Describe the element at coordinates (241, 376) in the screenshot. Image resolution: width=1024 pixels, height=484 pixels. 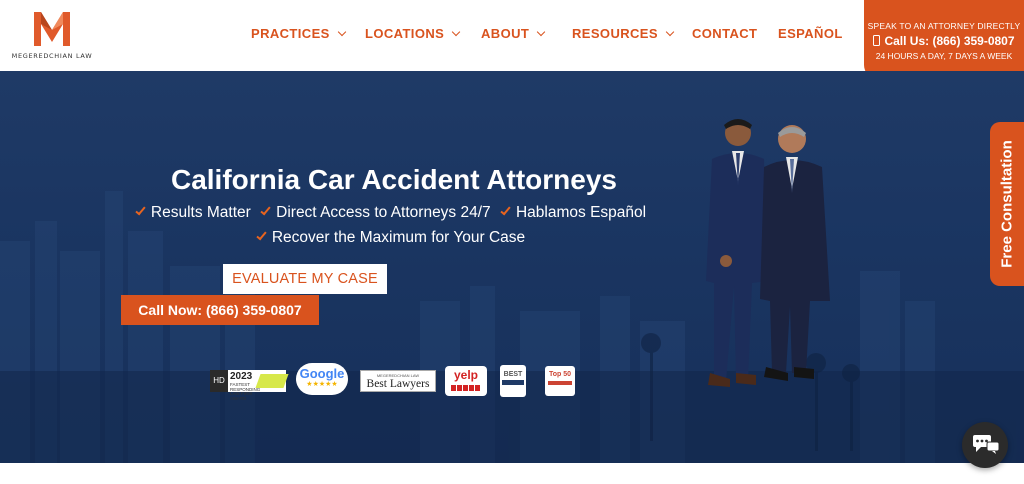
I see `hd-award-year: 2023` at that location.